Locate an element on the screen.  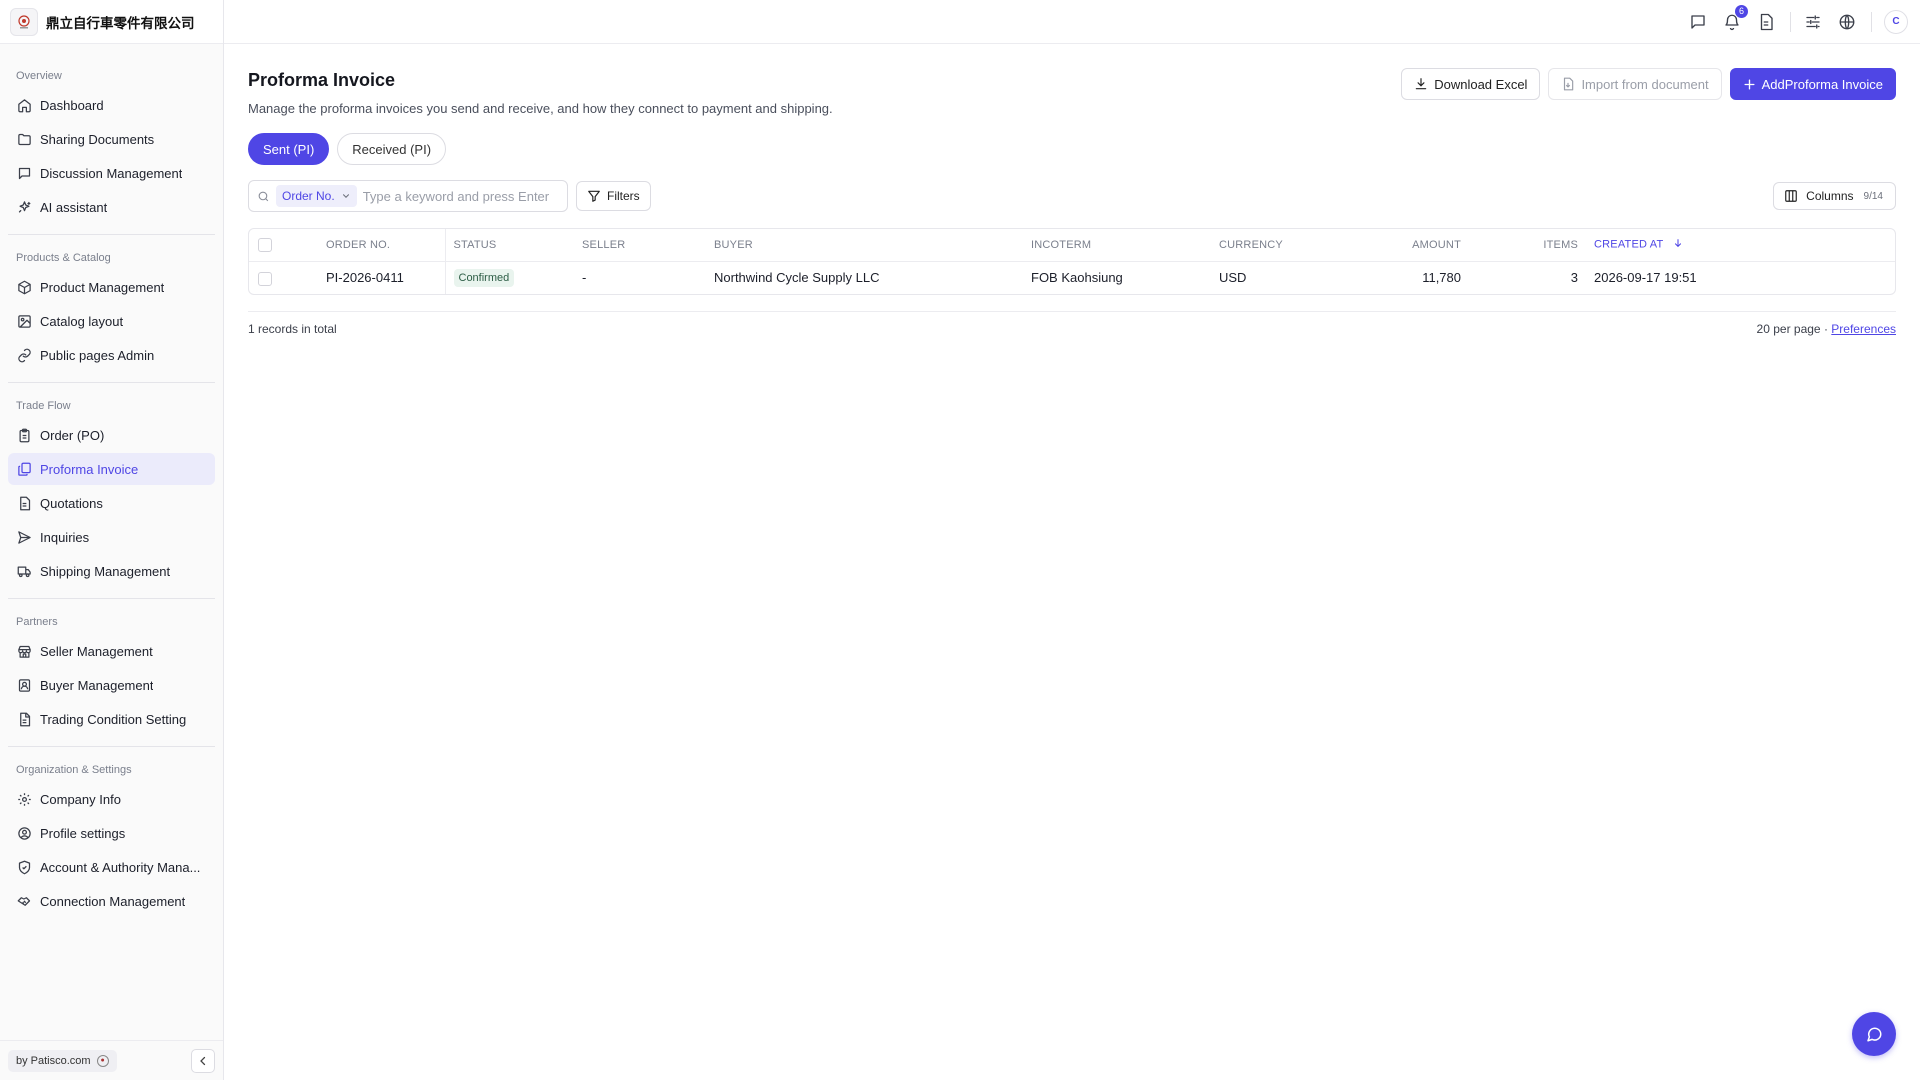
column-header-order-no: ORDER NO. is located at coordinates (361, 245).